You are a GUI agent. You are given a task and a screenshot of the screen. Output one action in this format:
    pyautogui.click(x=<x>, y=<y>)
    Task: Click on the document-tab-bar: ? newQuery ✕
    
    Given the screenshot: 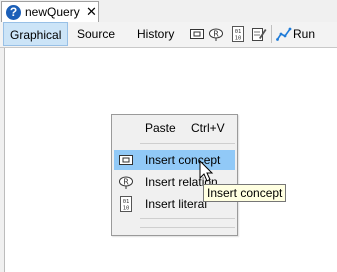 What is the action you would take?
    pyautogui.click(x=168, y=11)
    